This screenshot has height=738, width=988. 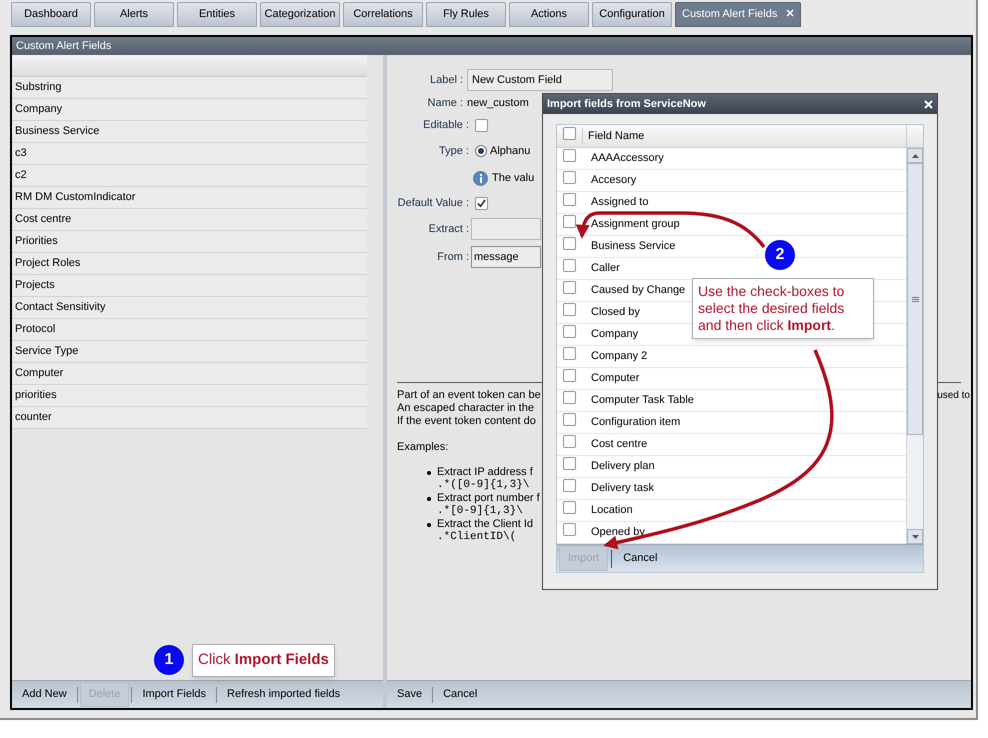 What do you see at coordinates (915, 299) in the screenshot?
I see `scroll-thumb` at bounding box center [915, 299].